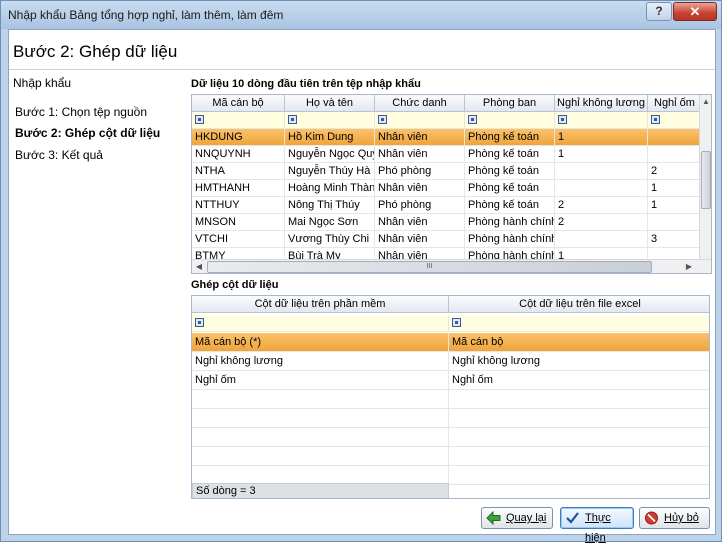  Describe the element at coordinates (199, 266) in the screenshot. I see `scroll-left-arrow-icon: ◀` at that location.